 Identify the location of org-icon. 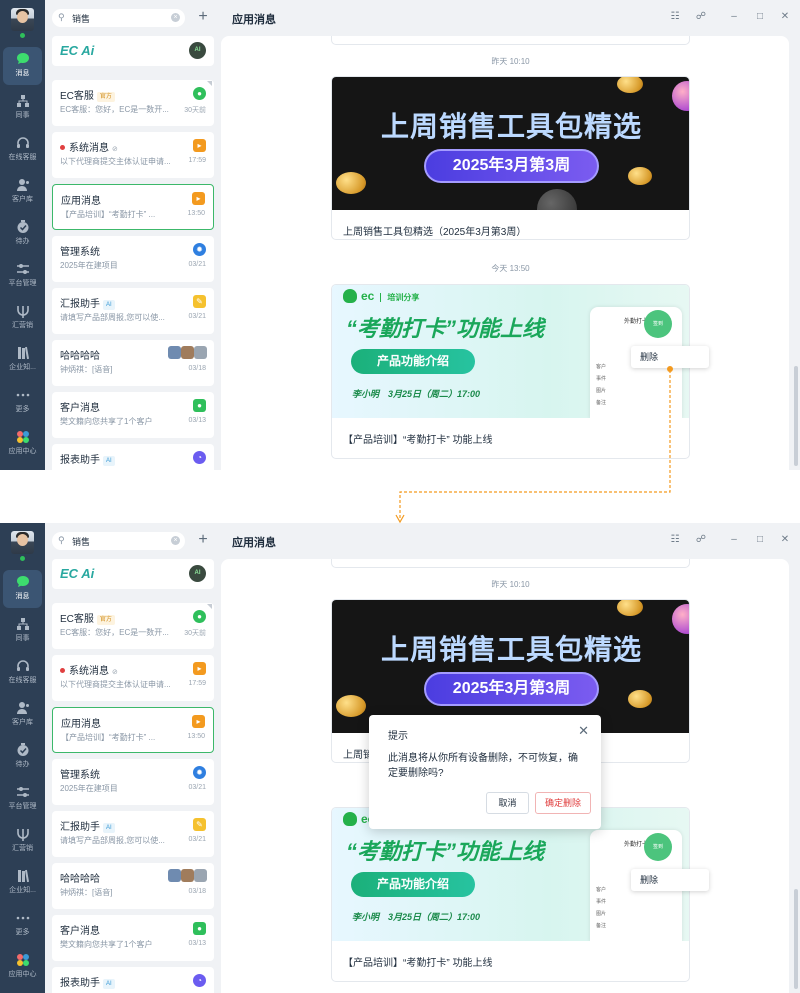
(22, 101).